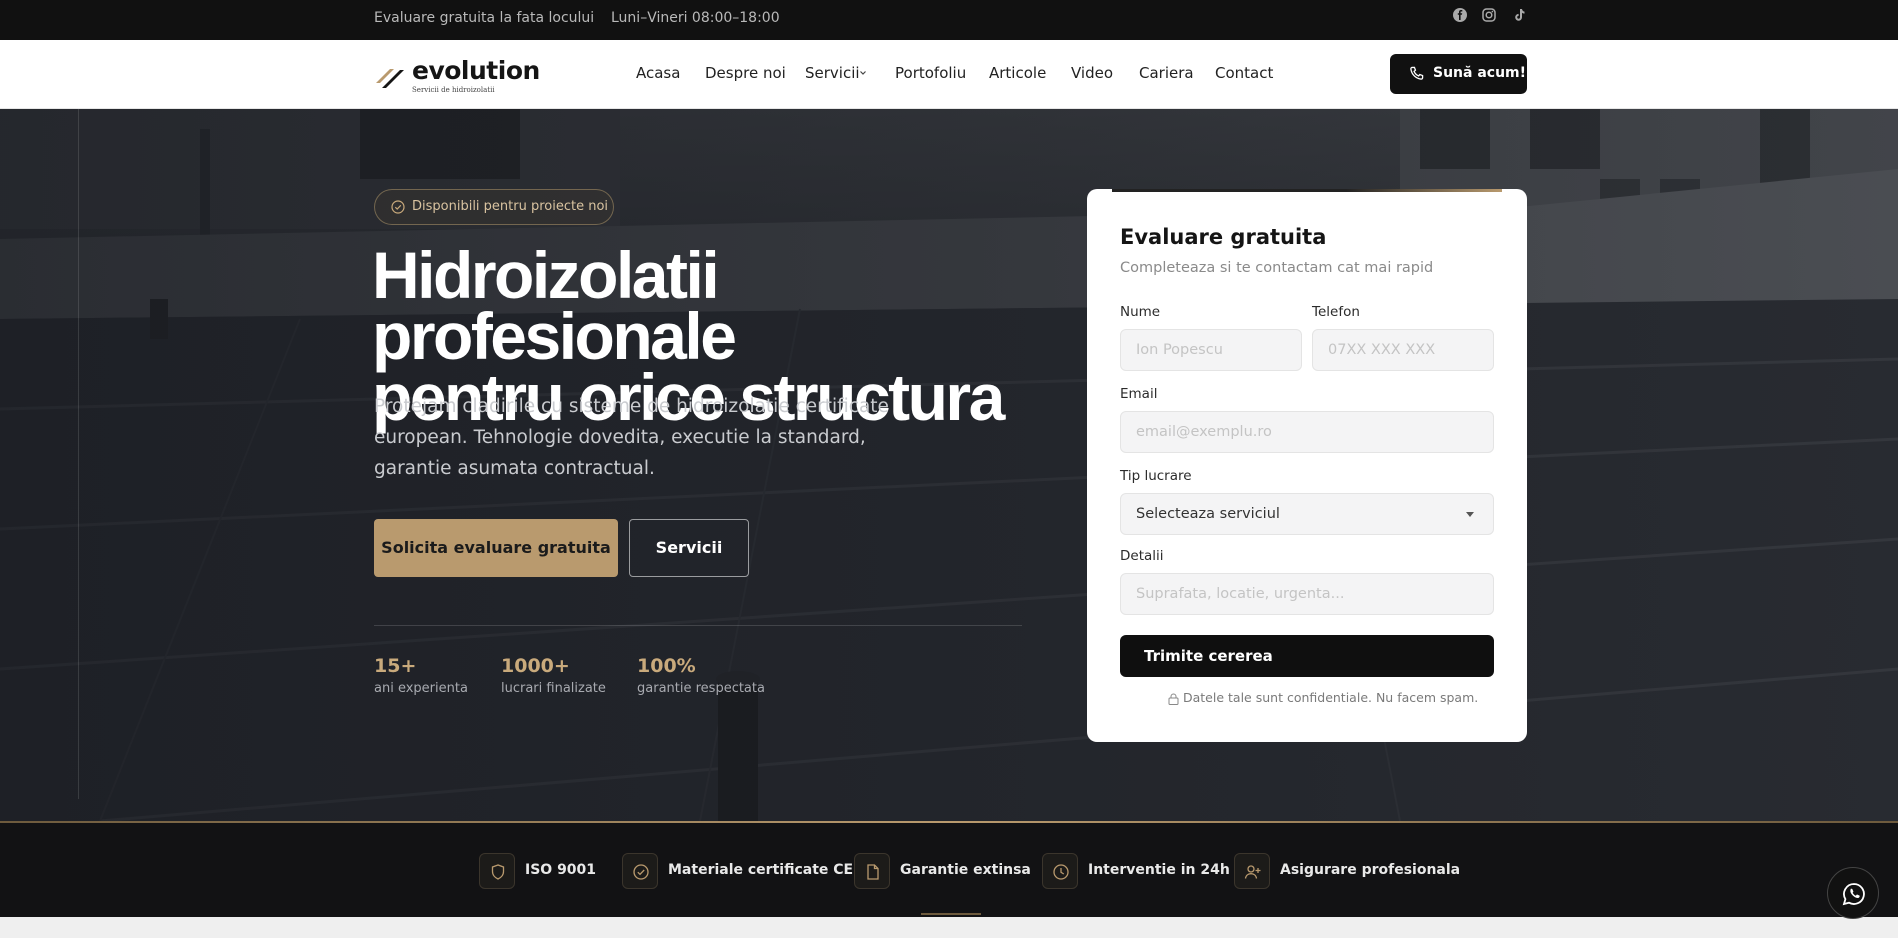 The height and width of the screenshot is (938, 1898). What do you see at coordinates (1208, 514) in the screenshot?
I see `work-type-selected-value: Selecteaza serviciul` at bounding box center [1208, 514].